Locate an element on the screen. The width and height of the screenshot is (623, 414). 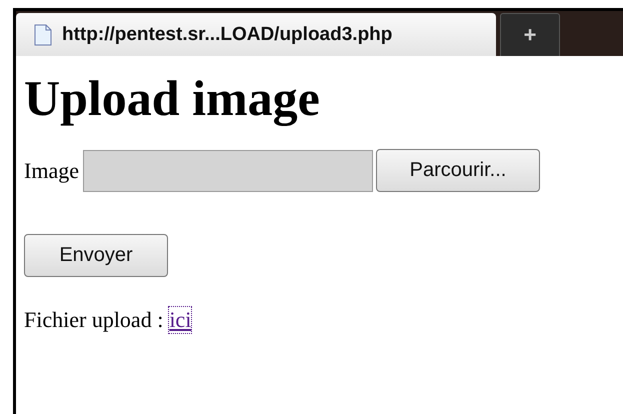
page-icon is located at coordinates (43, 35).